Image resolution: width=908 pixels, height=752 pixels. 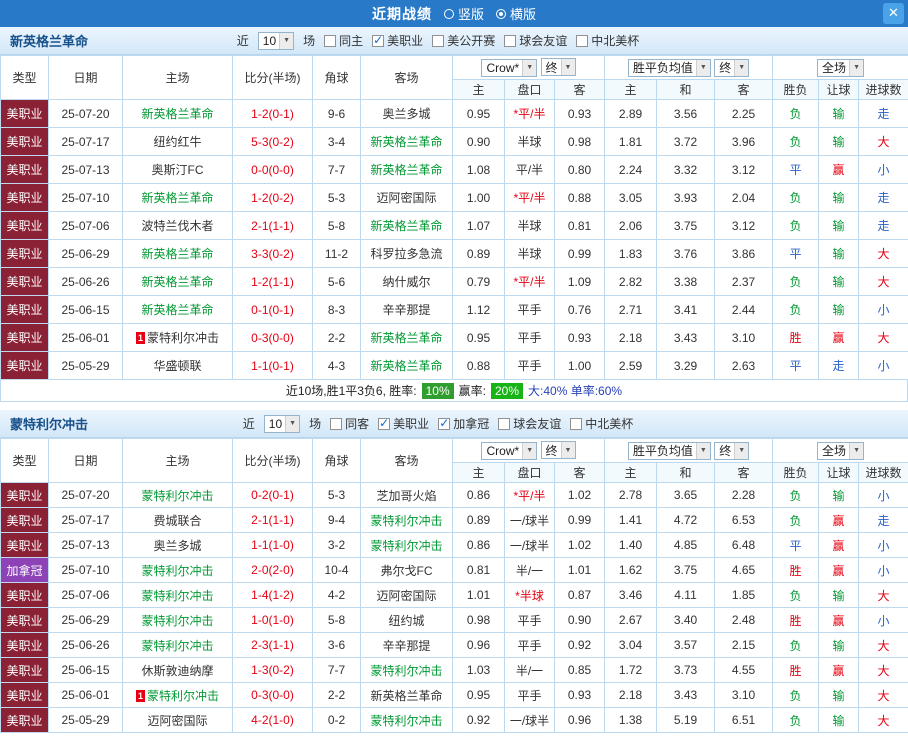 I want to click on match-date: 25-07-17, so click(x=85, y=141).